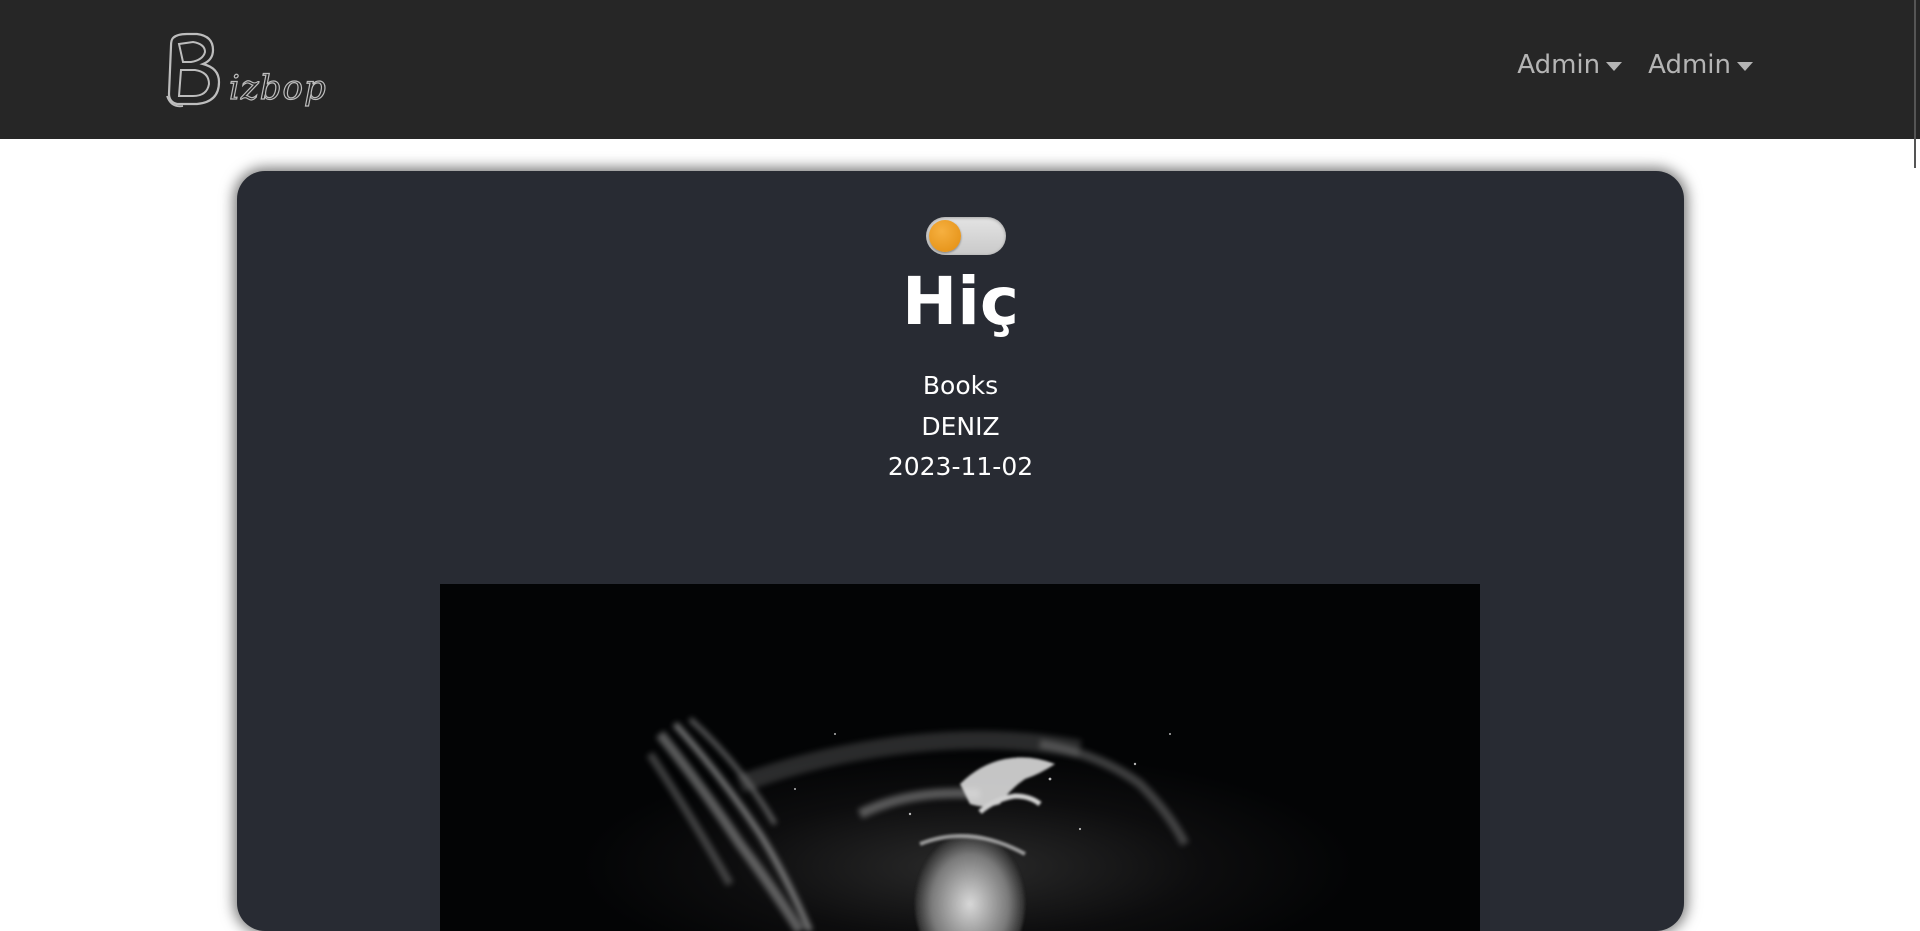  What do you see at coordinates (277, 87) in the screenshot?
I see `brand-name: izbop` at bounding box center [277, 87].